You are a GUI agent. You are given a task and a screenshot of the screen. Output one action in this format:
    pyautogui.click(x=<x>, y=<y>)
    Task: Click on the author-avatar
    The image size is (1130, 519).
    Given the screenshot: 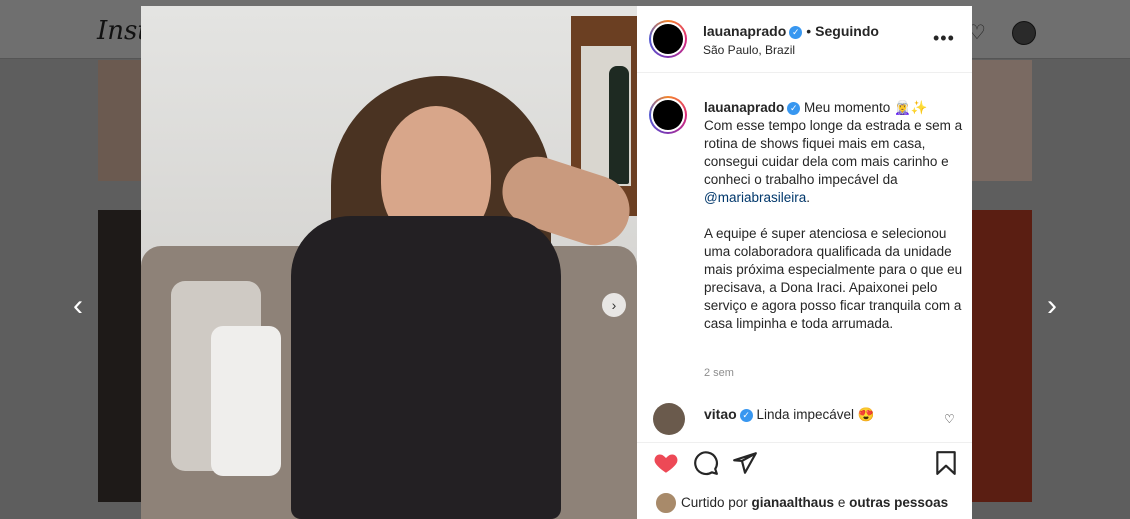 What is the action you would take?
    pyautogui.click(x=668, y=39)
    